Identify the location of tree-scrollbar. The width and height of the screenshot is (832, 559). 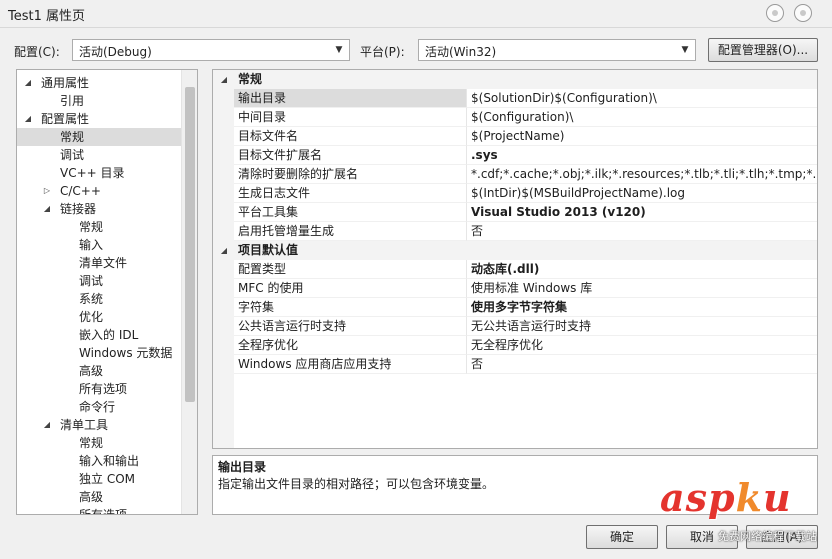
(189, 292).